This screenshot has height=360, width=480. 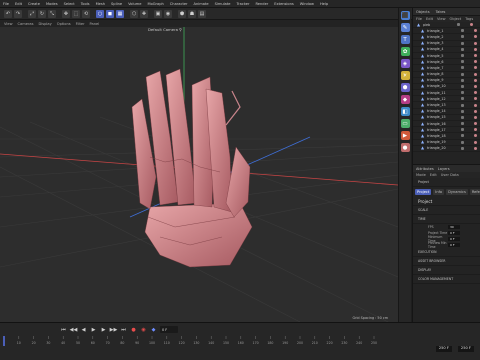 I want to click on current-frame-field: 0 F, so click(x=169, y=329).